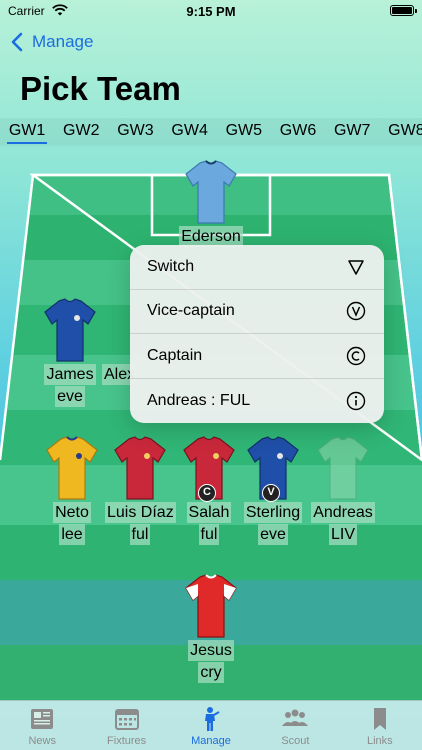 The height and width of the screenshot is (750, 422). What do you see at coordinates (342, 534) in the screenshot?
I see `player-team: LIV` at bounding box center [342, 534].